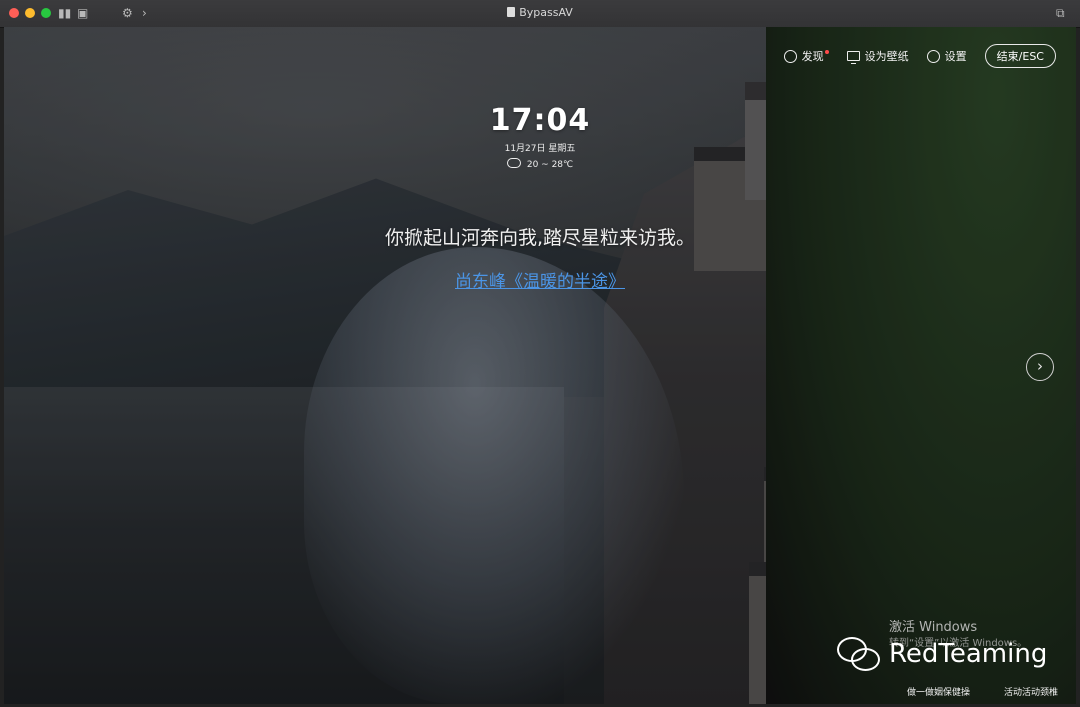 The width and height of the screenshot is (1080, 707). Describe the element at coordinates (1020, 56) in the screenshot. I see `end-esc-button: 结束/ESC` at that location.